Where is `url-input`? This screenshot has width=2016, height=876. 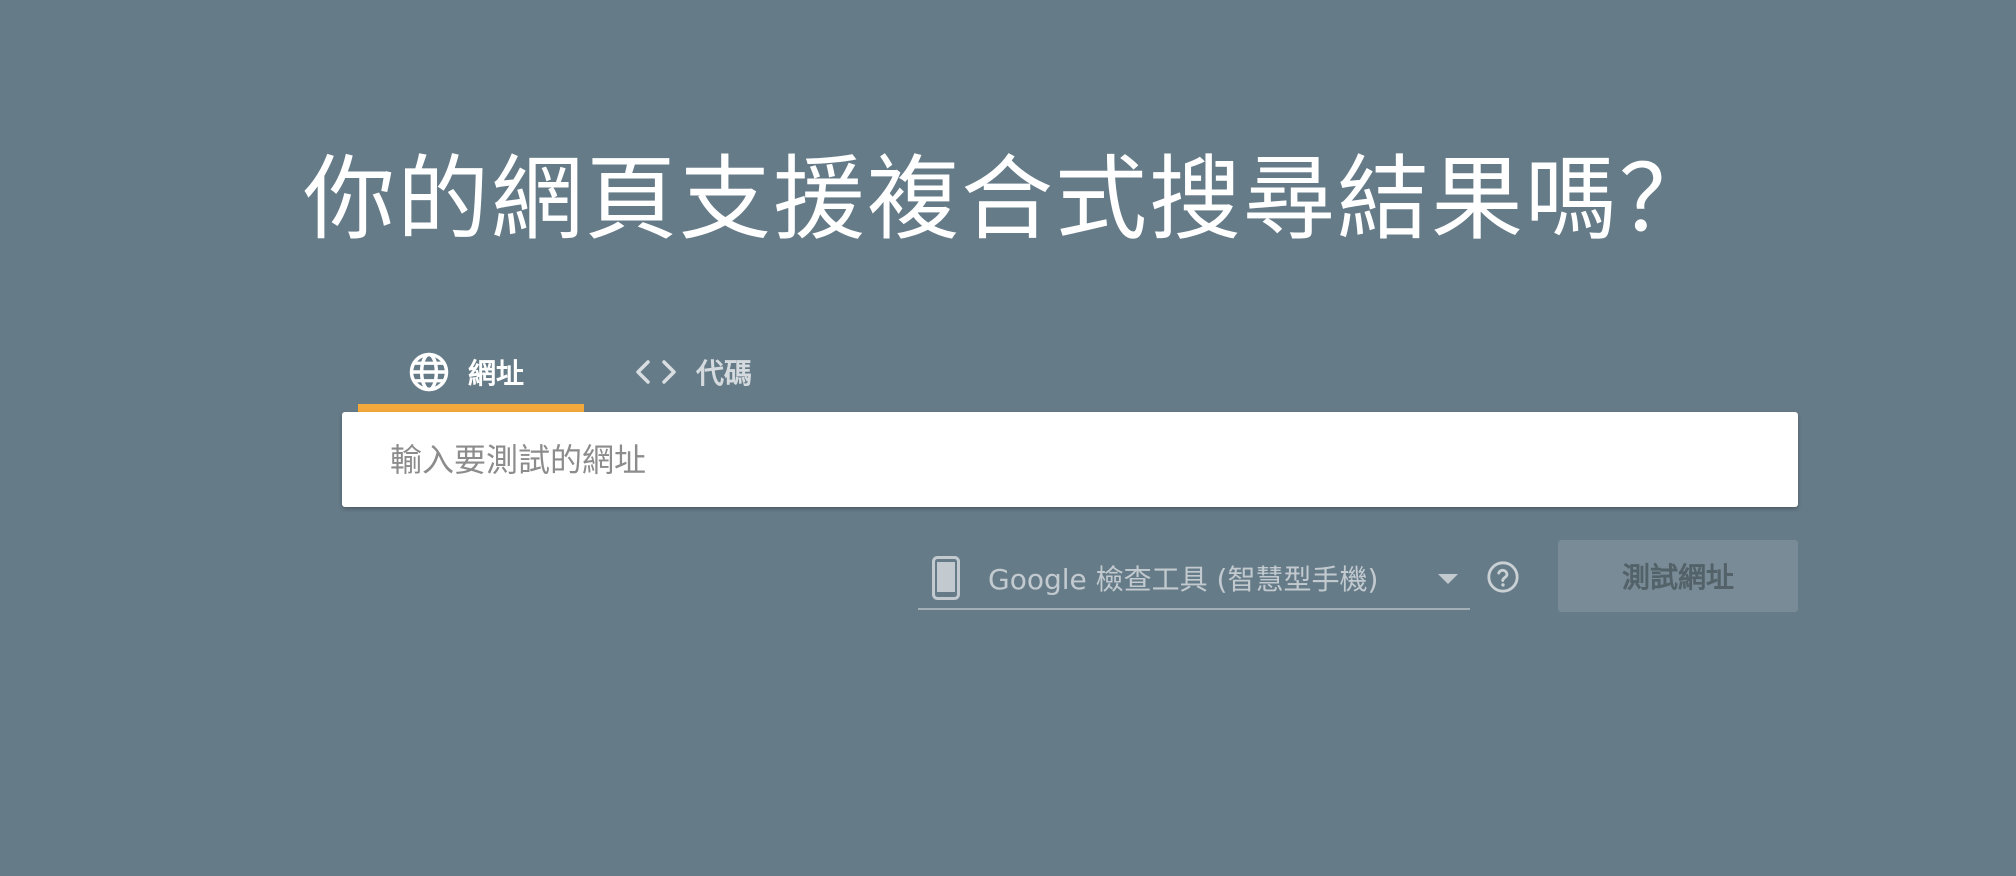
url-input is located at coordinates (1070, 459).